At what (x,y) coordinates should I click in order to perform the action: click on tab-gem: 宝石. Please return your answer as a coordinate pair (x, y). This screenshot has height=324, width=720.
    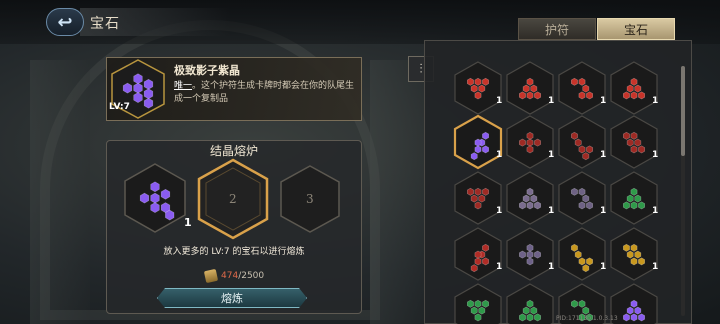
    Looking at the image, I should click on (636, 29).